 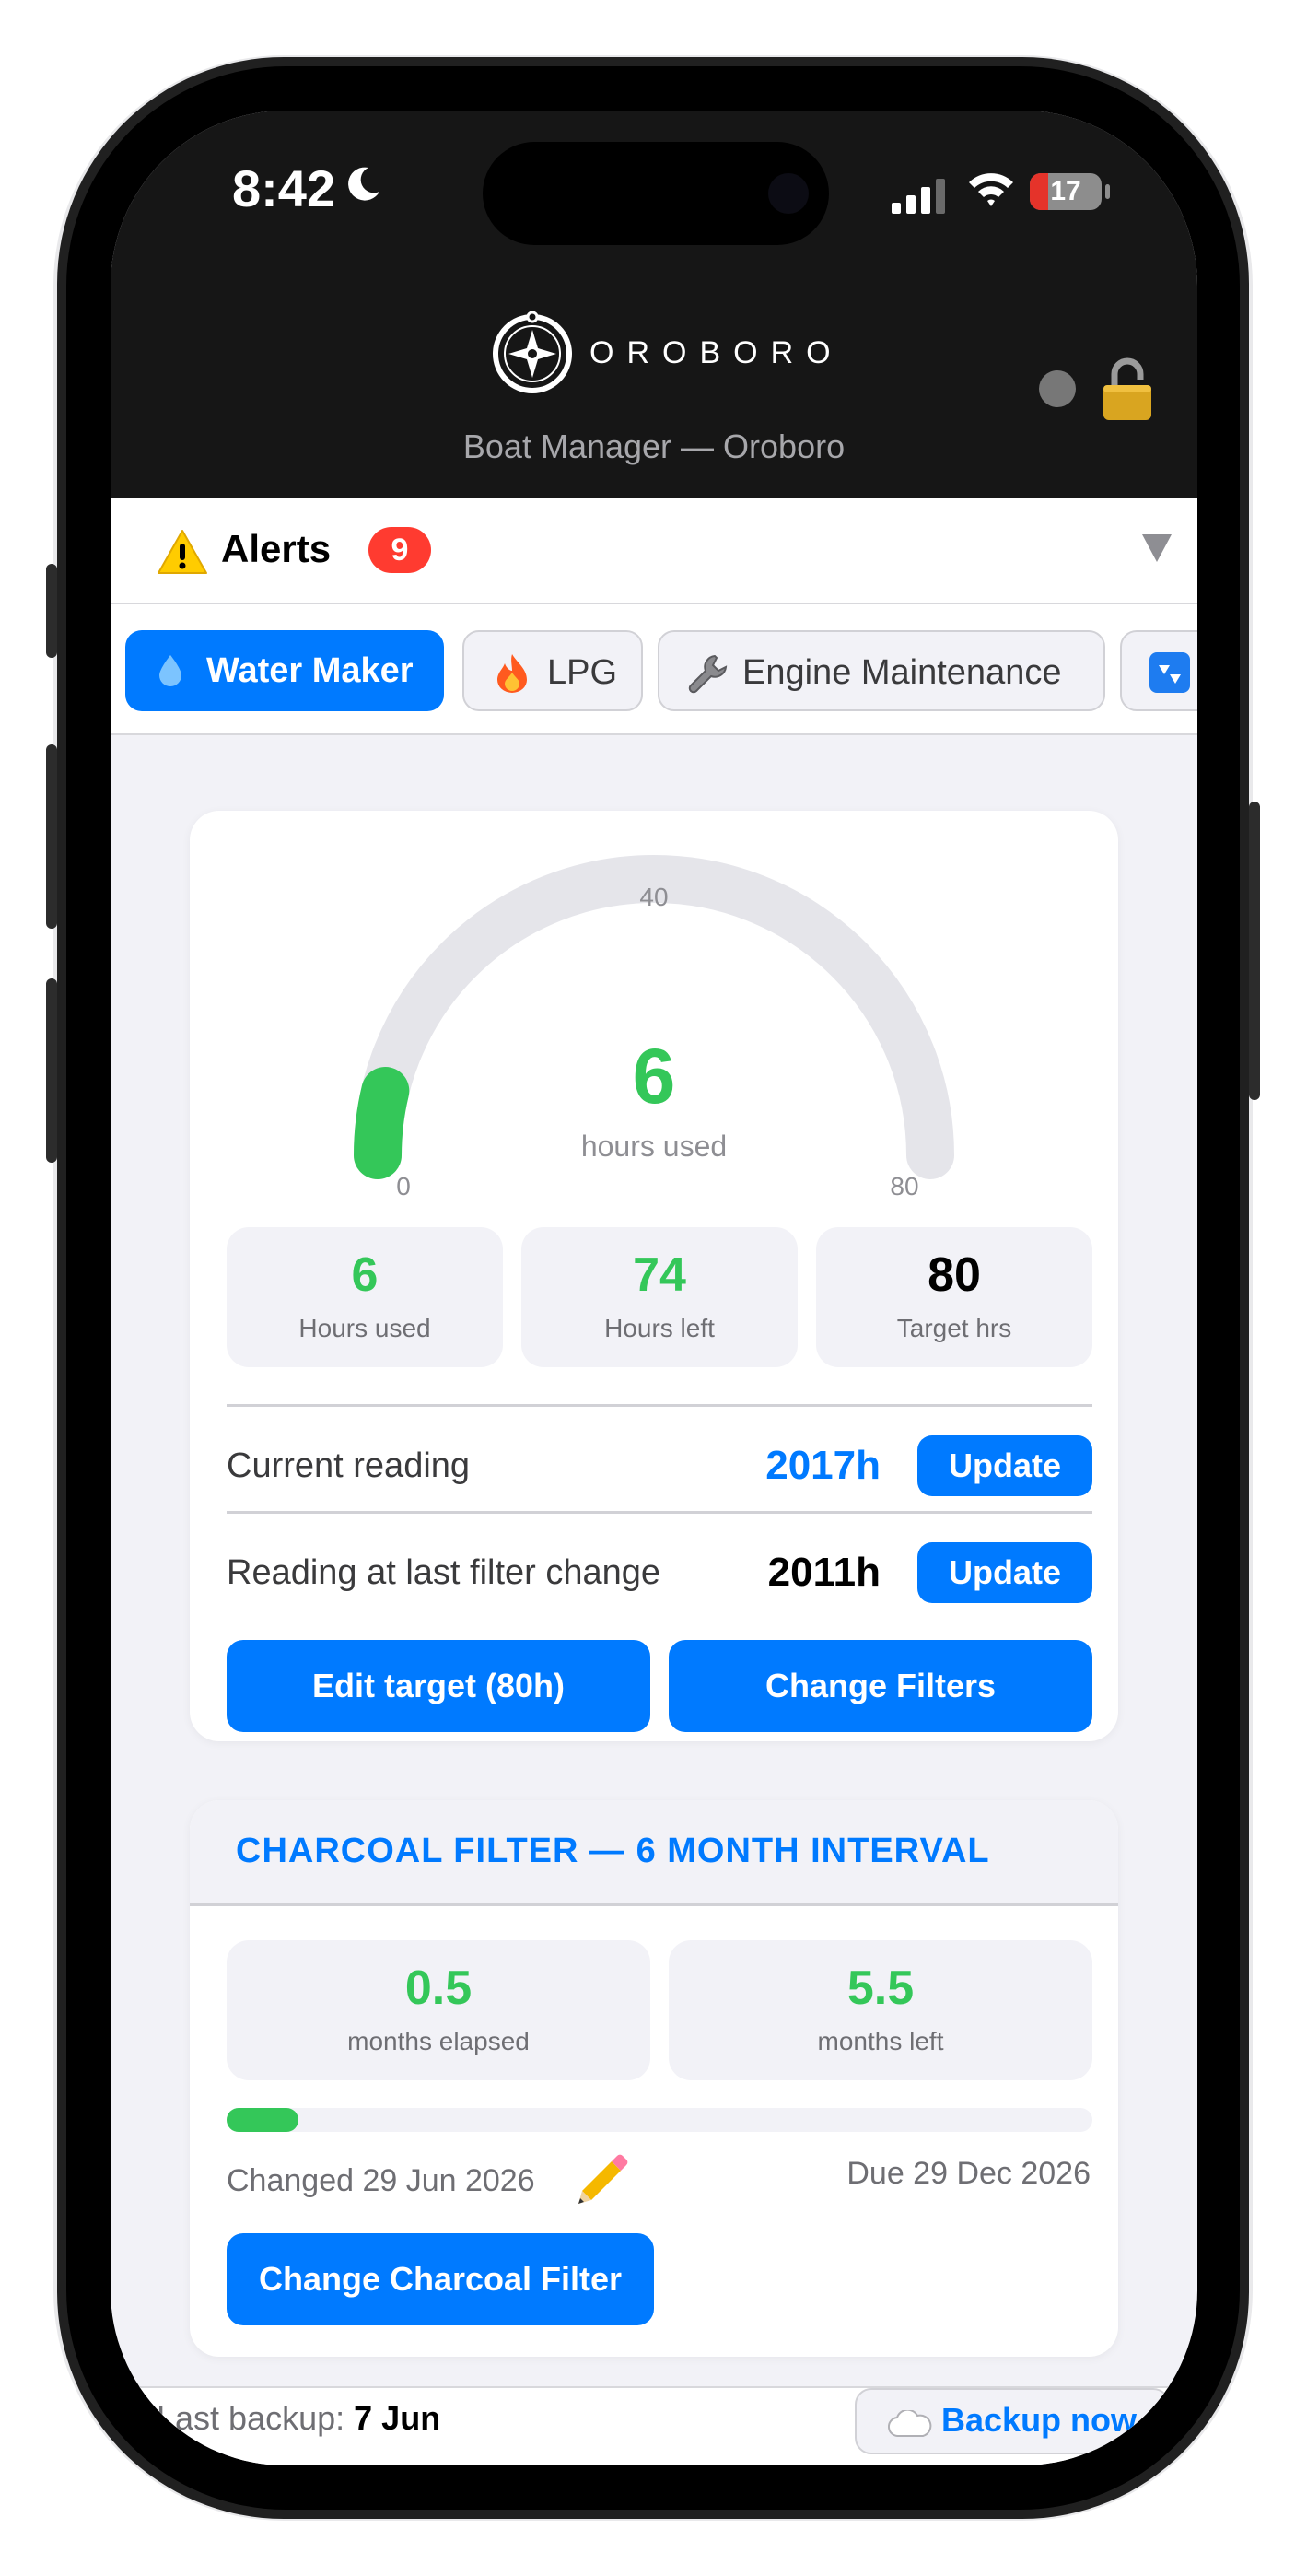 I want to click on compass-logo-icon, so click(x=532, y=352).